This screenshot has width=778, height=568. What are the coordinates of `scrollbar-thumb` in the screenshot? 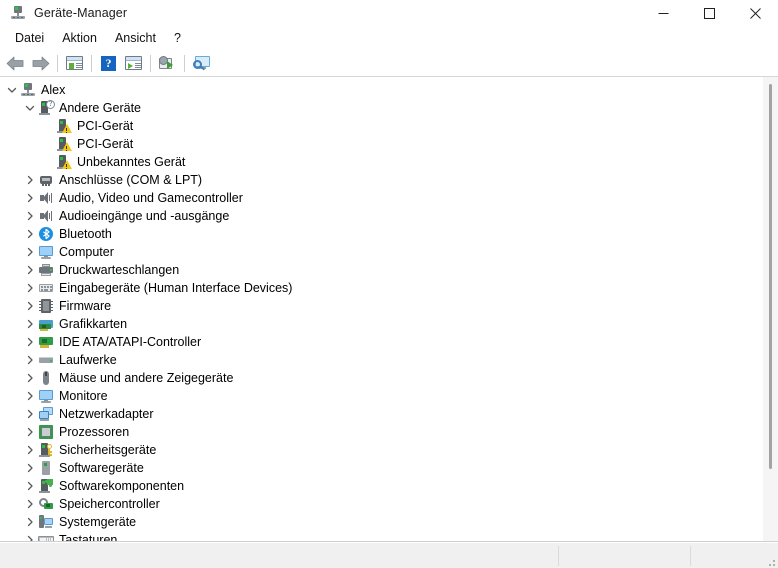 It's located at (770, 276).